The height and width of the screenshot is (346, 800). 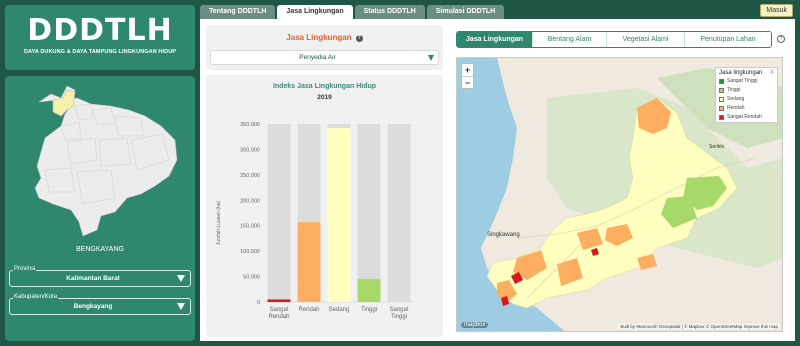 What do you see at coordinates (734, 90) in the screenshot?
I see `legend-label: Tinggi` at bounding box center [734, 90].